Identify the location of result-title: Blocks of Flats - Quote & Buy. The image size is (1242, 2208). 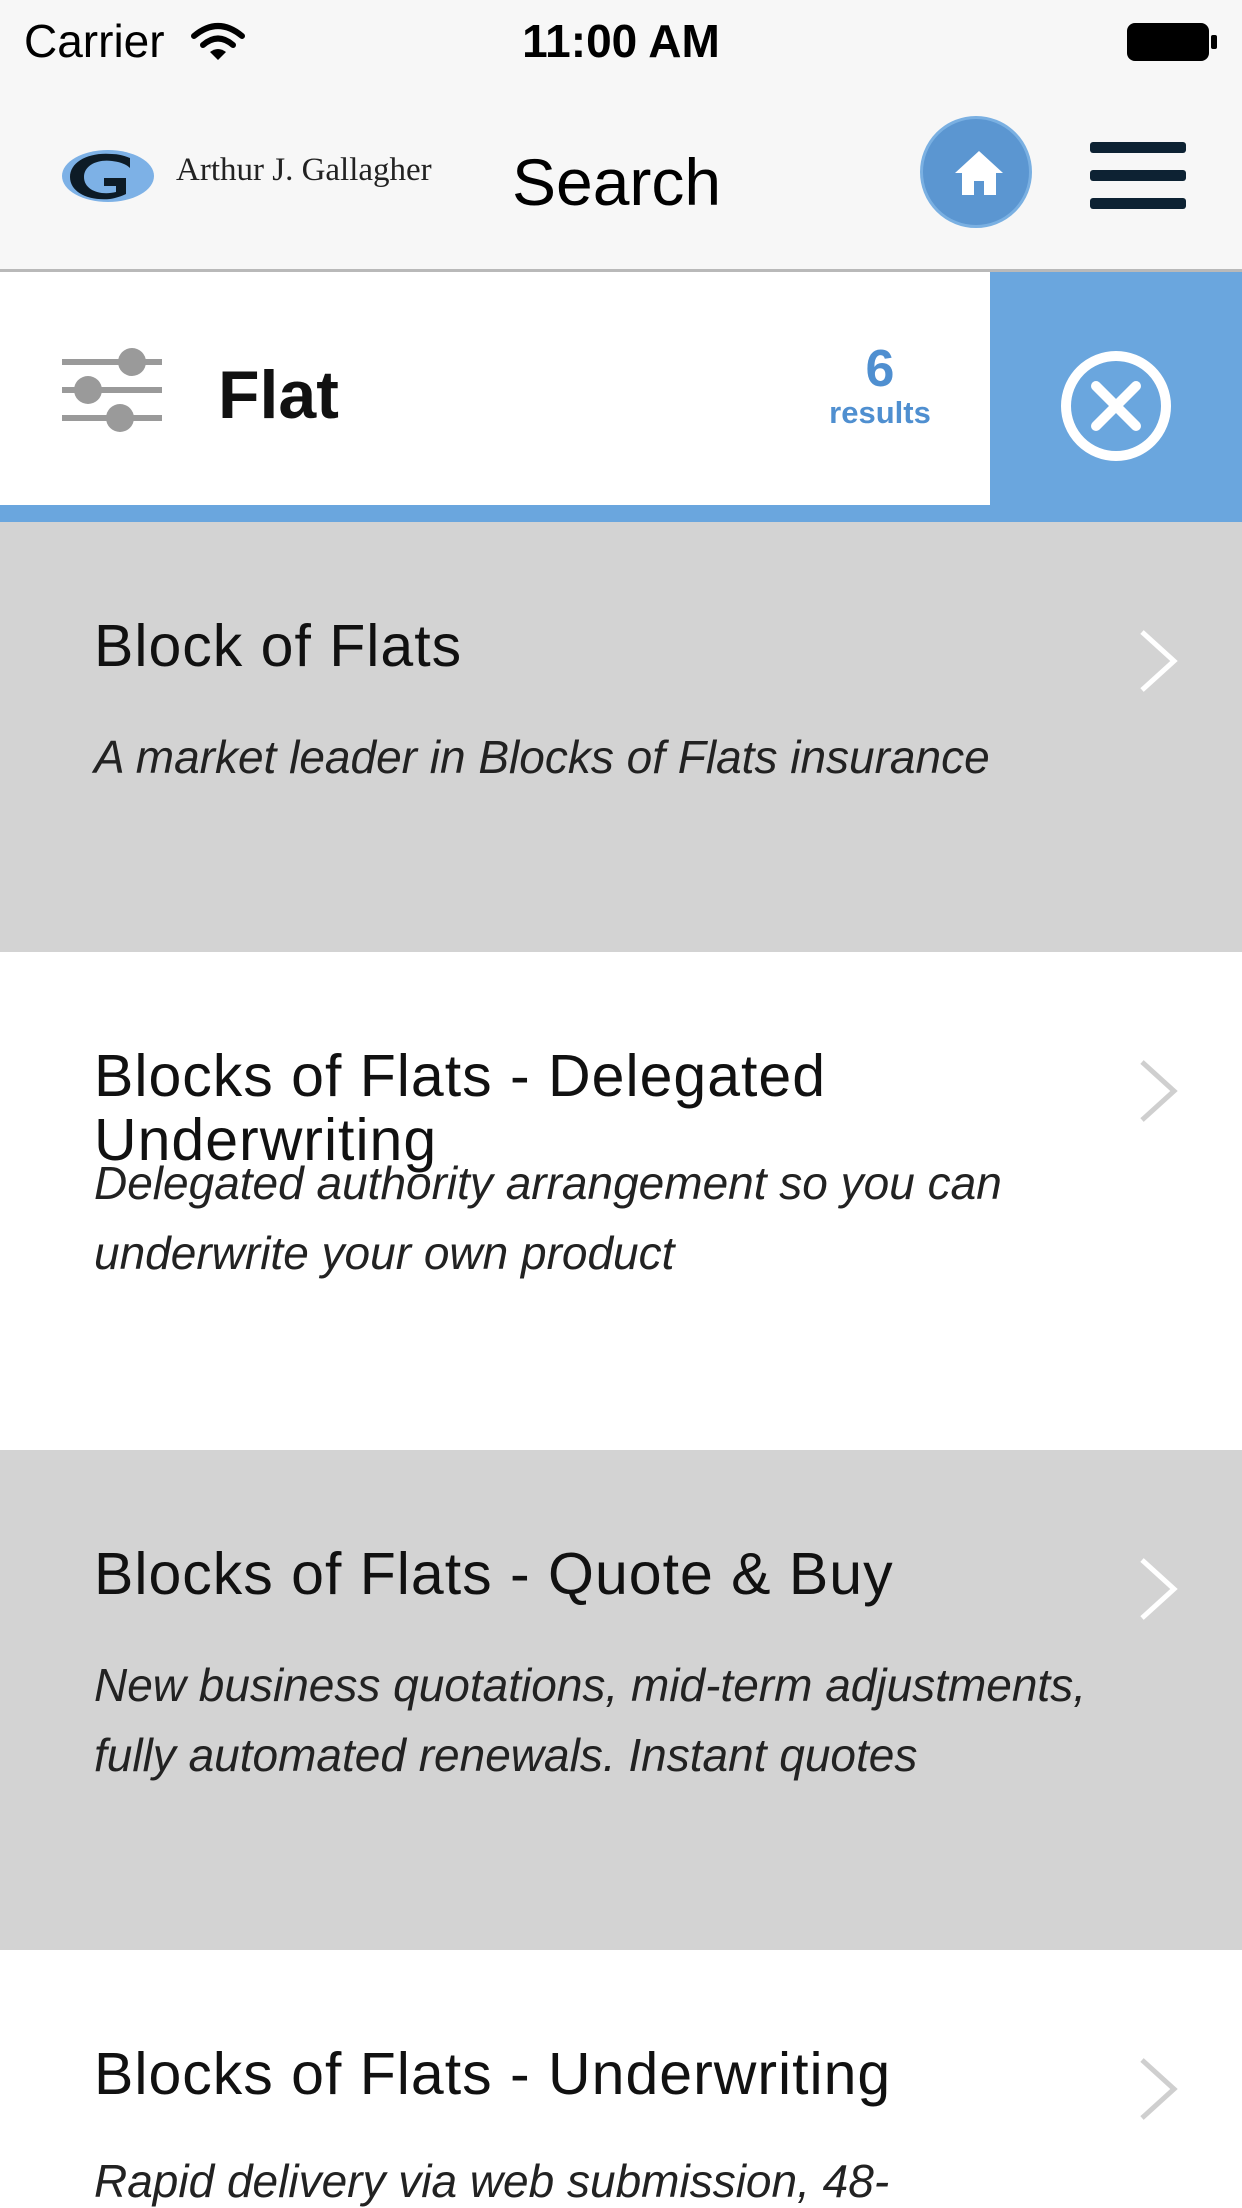
(494, 1574).